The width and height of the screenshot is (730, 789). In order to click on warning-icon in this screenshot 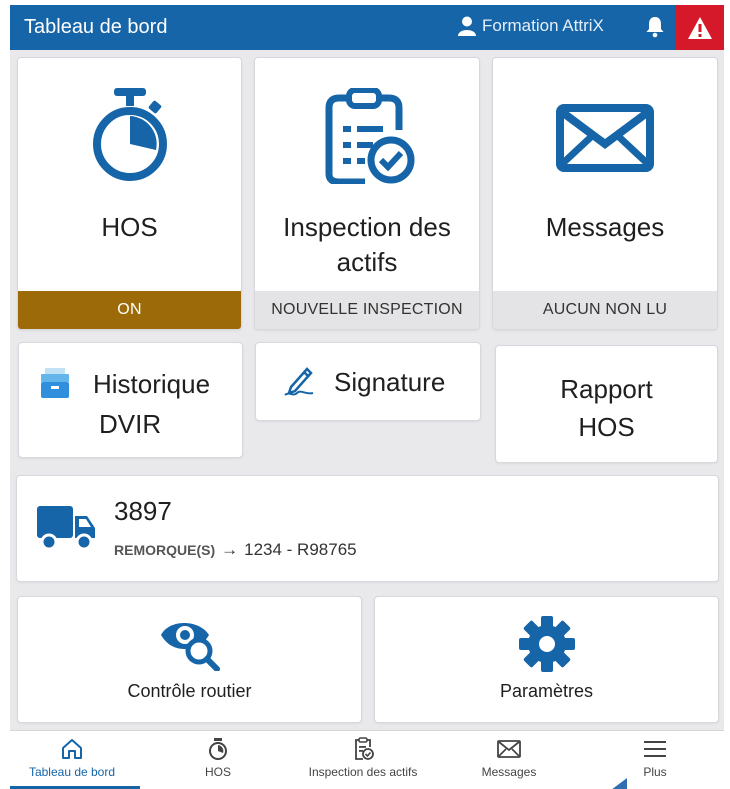, I will do `click(700, 27)`.